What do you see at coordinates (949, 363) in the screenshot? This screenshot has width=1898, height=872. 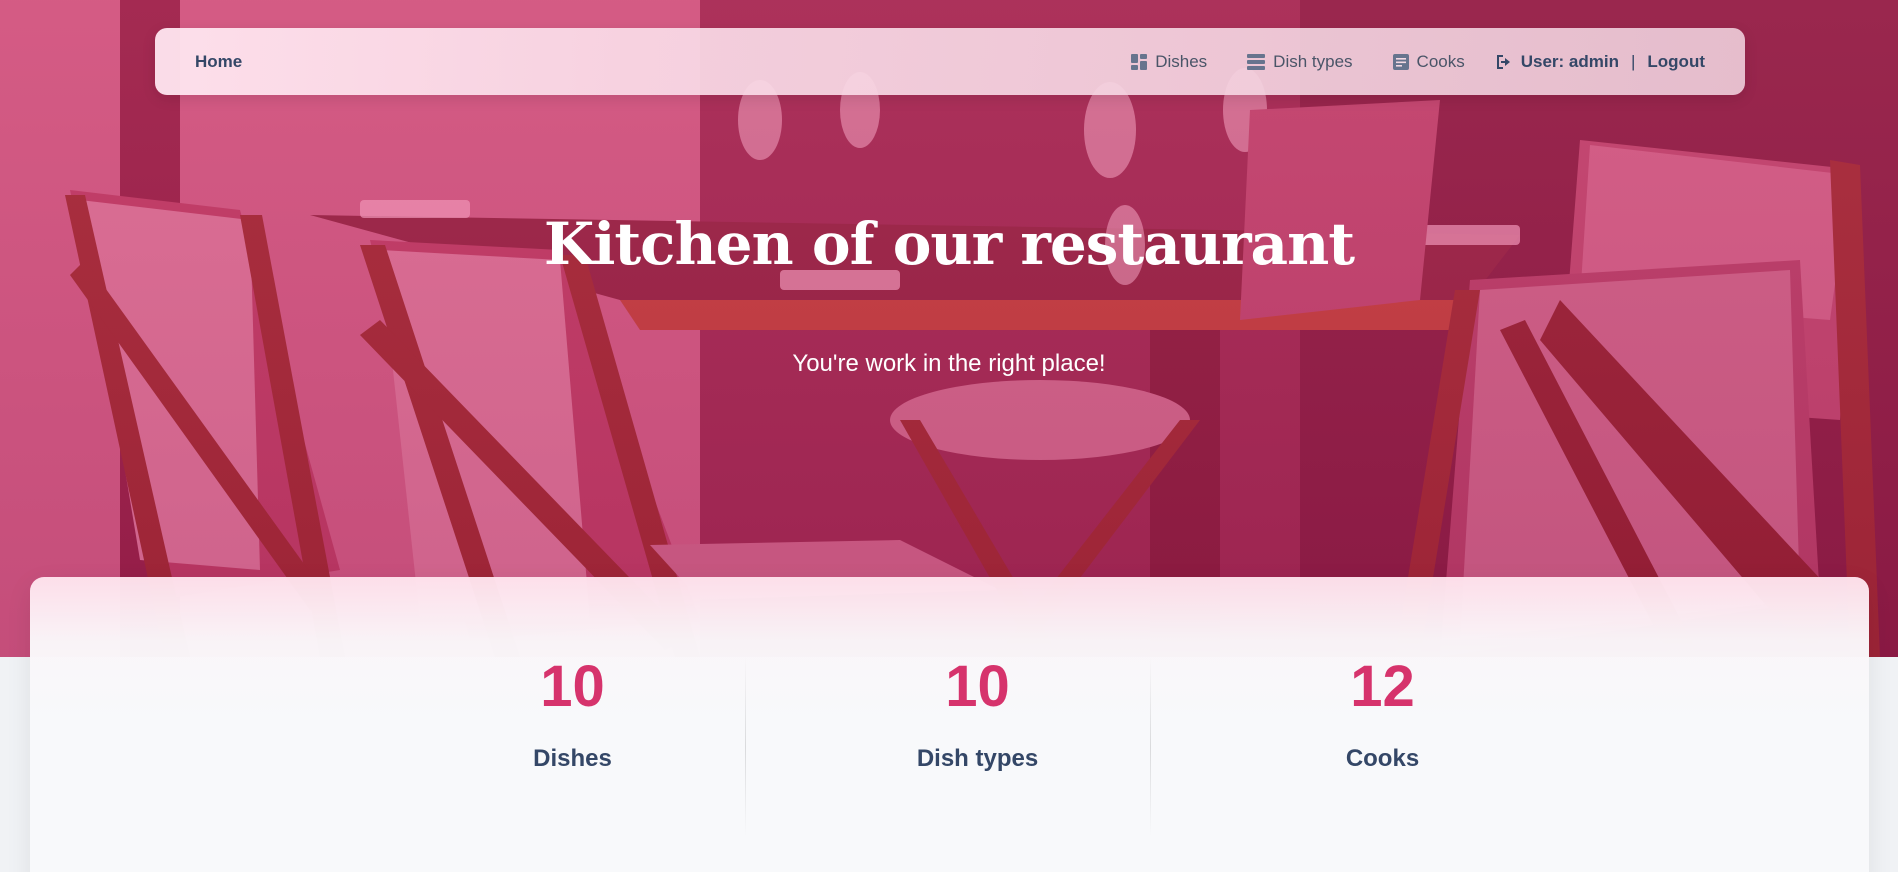 I see `page-subtitle: You're work in the right place!` at bounding box center [949, 363].